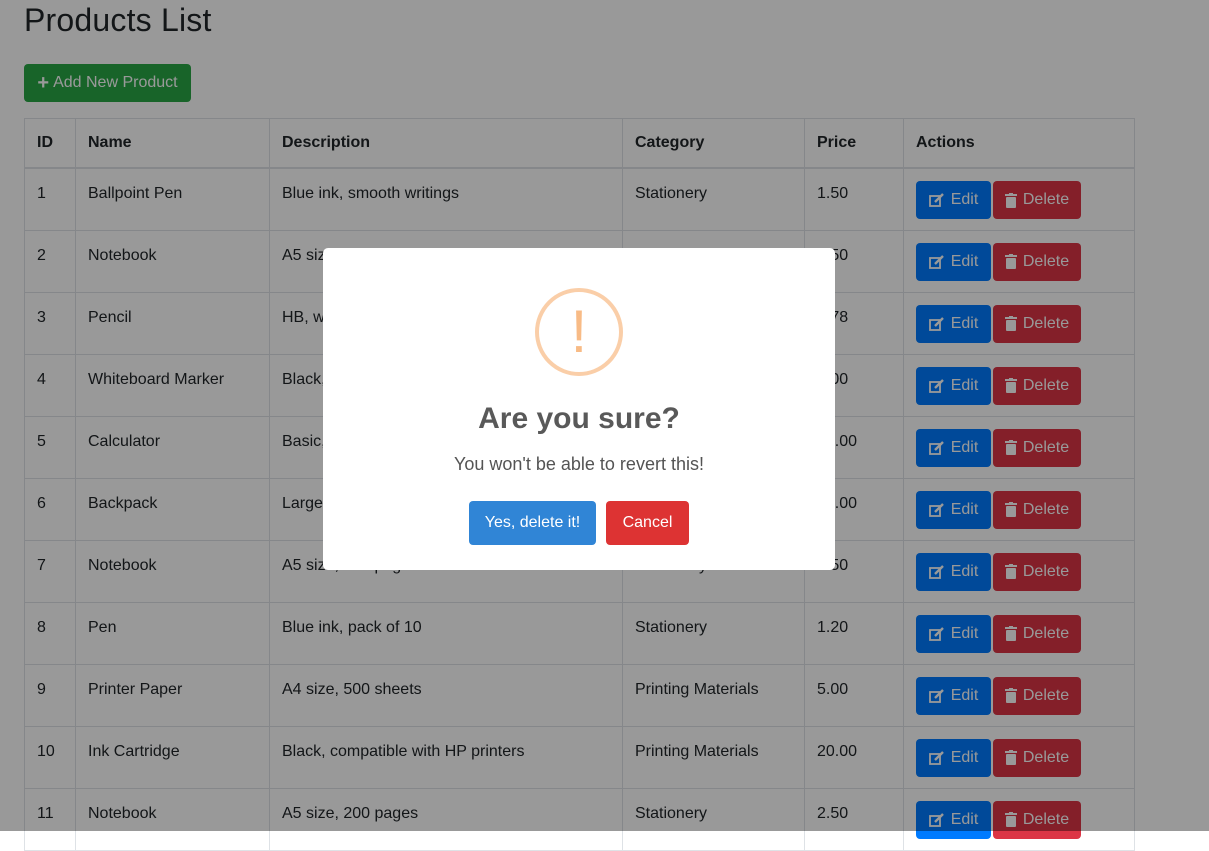 The width and height of the screenshot is (1209, 851). Describe the element at coordinates (579, 464) in the screenshot. I see `dialog-text: You won't be able to revert this!` at that location.